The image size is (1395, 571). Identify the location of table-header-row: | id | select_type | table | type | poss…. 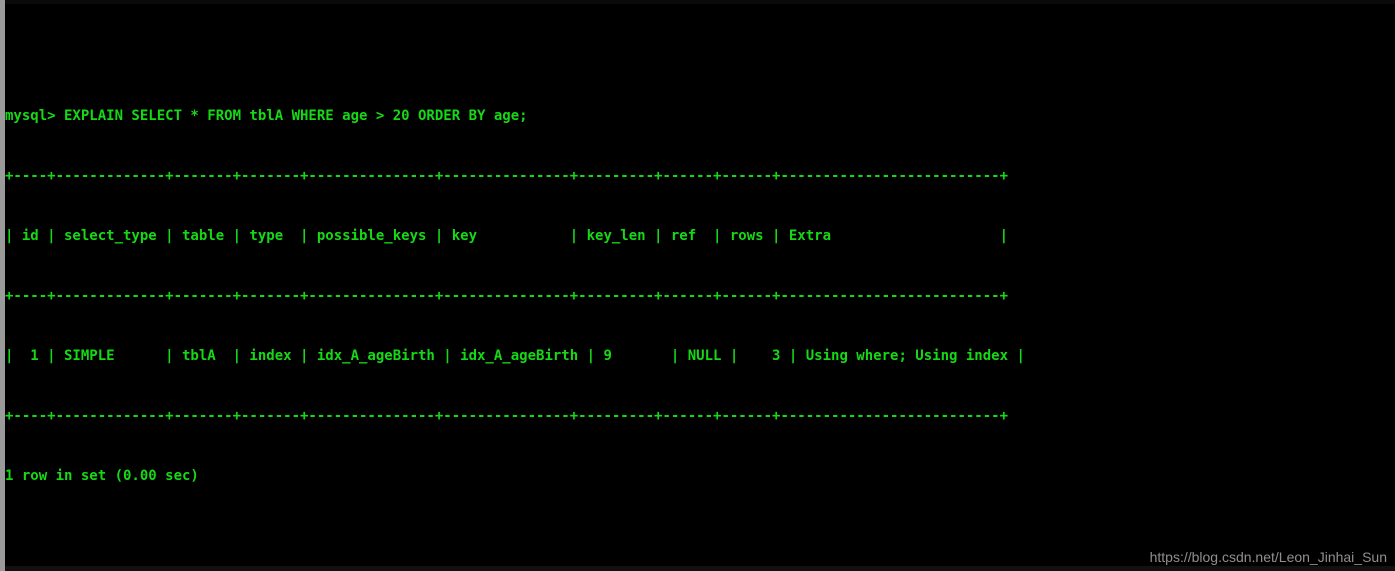
(507, 236).